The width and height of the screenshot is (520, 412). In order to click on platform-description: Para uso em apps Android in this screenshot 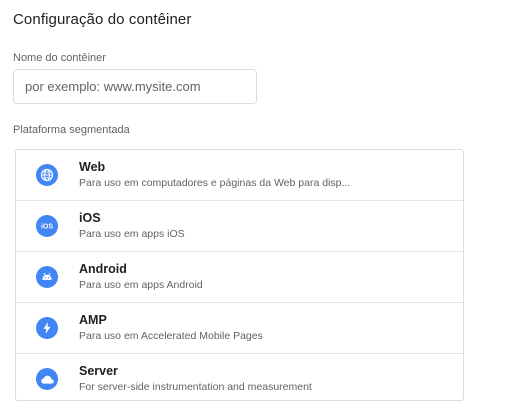, I will do `click(141, 285)`.